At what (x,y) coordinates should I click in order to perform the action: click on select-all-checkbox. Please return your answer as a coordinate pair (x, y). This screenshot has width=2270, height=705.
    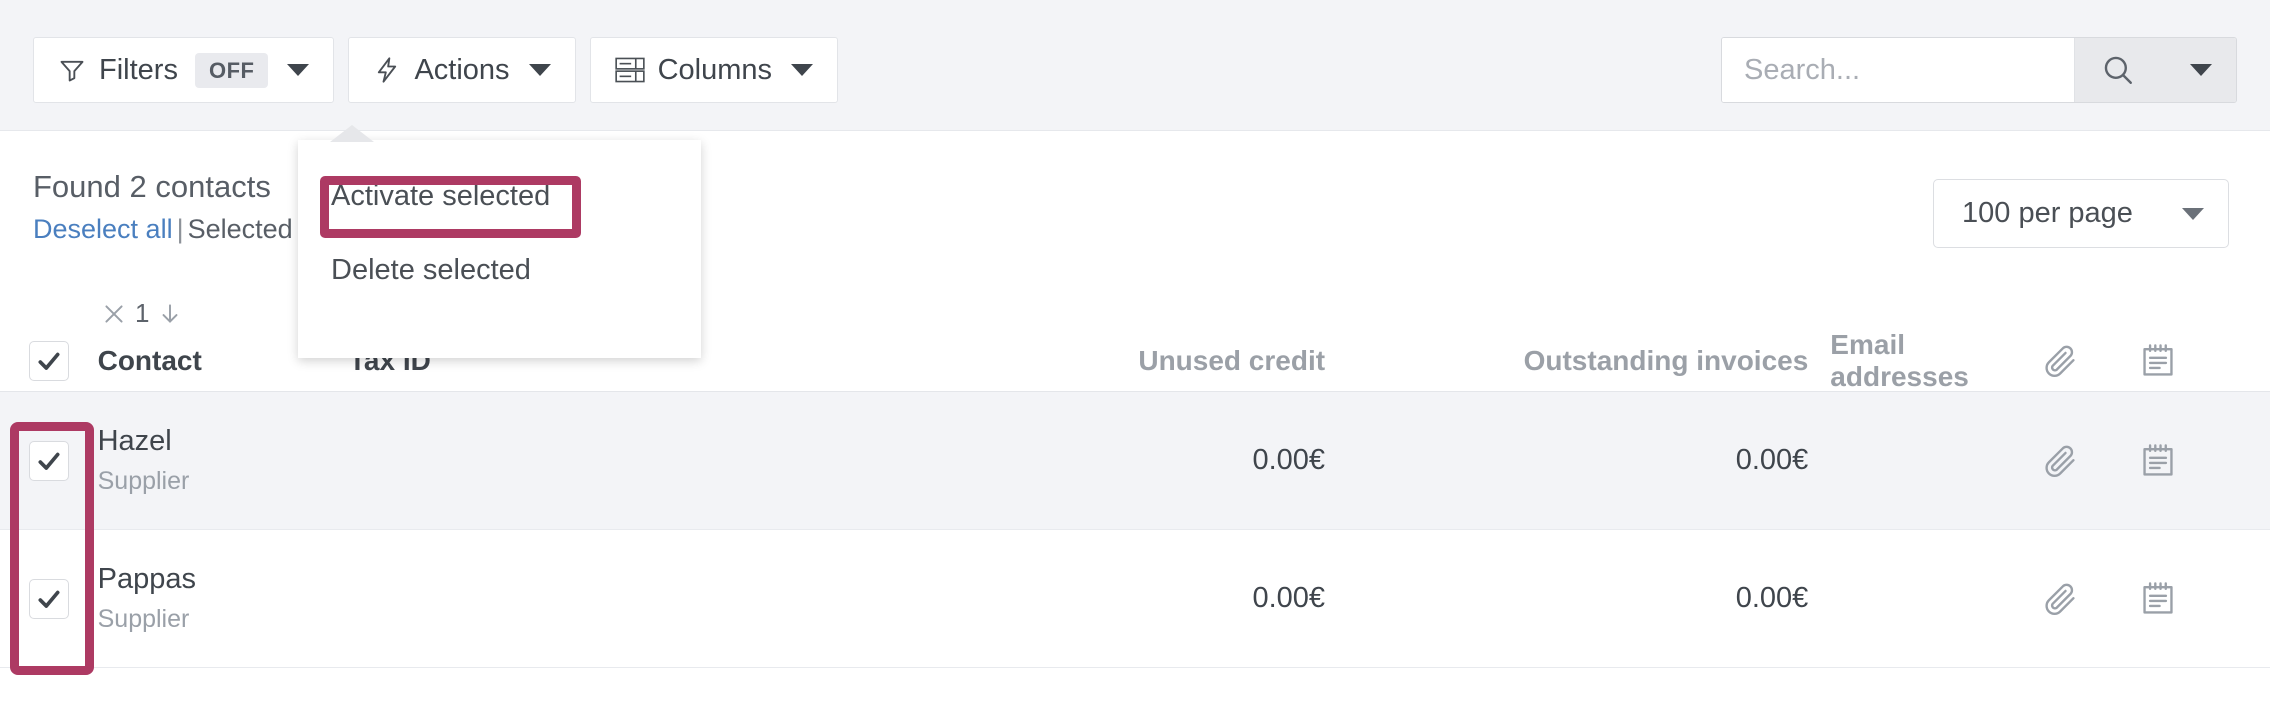
    Looking at the image, I should click on (48, 360).